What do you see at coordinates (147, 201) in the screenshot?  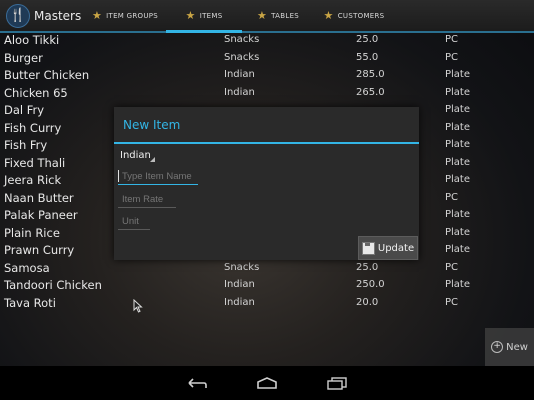 I see `item-rate-input` at bounding box center [147, 201].